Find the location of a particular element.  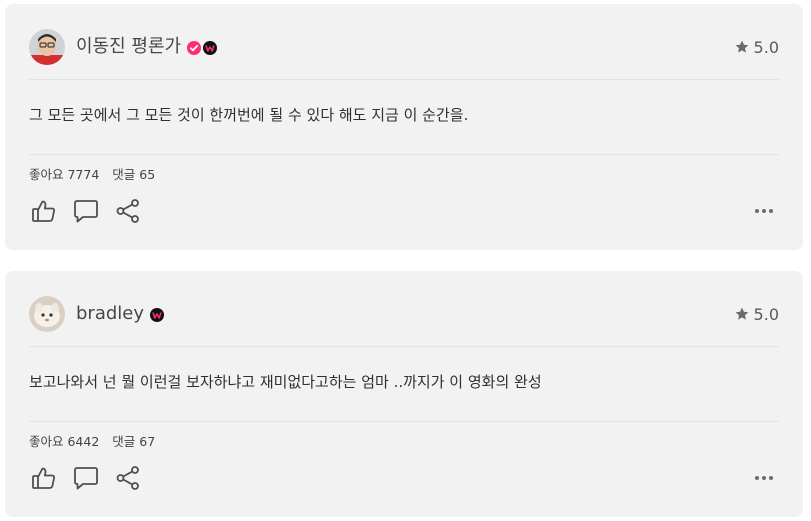

review-stats: 좋아요 7774 댓글 65 is located at coordinates (96, 175).